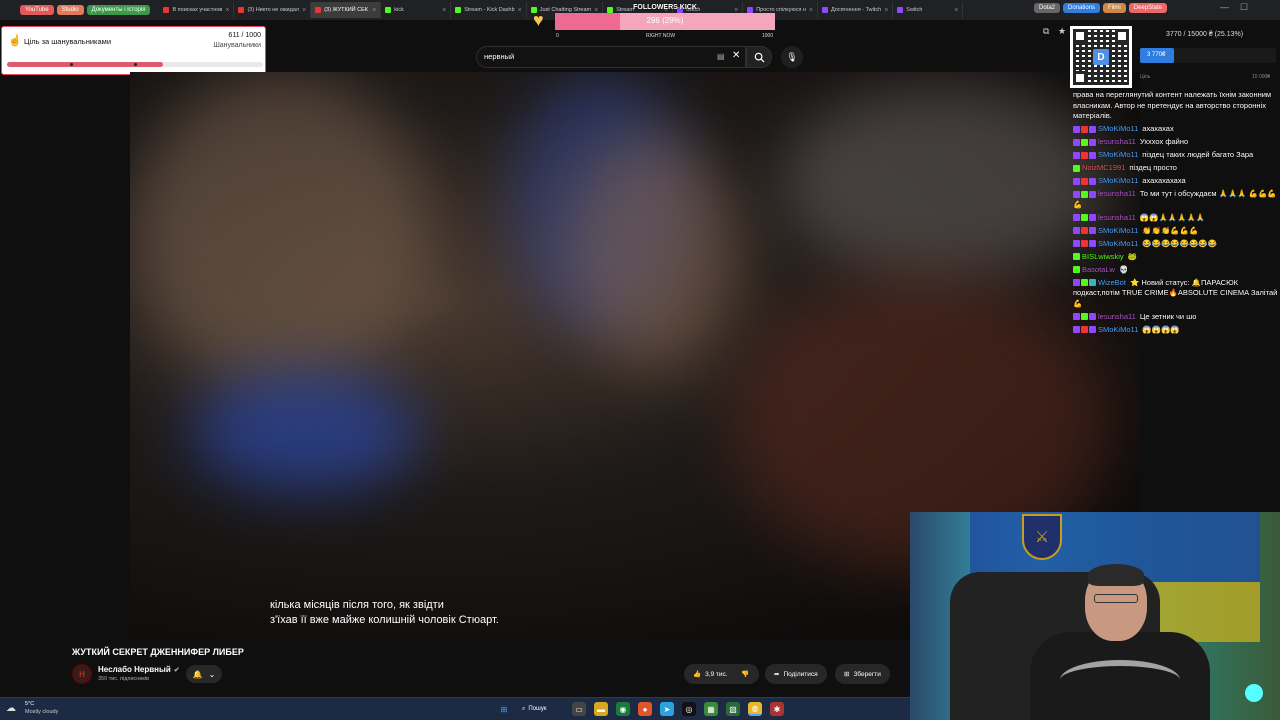  What do you see at coordinates (118, 10) in the screenshot?
I see `bookmark: Документы і історія` at bounding box center [118, 10].